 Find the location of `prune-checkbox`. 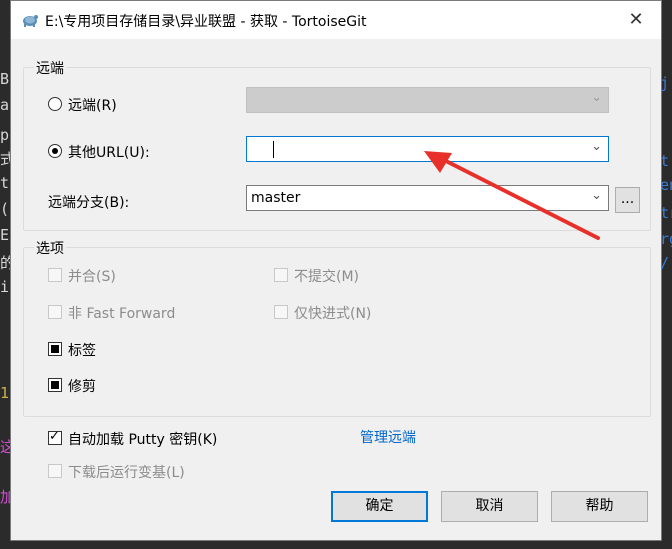

prune-checkbox is located at coordinates (55, 385).